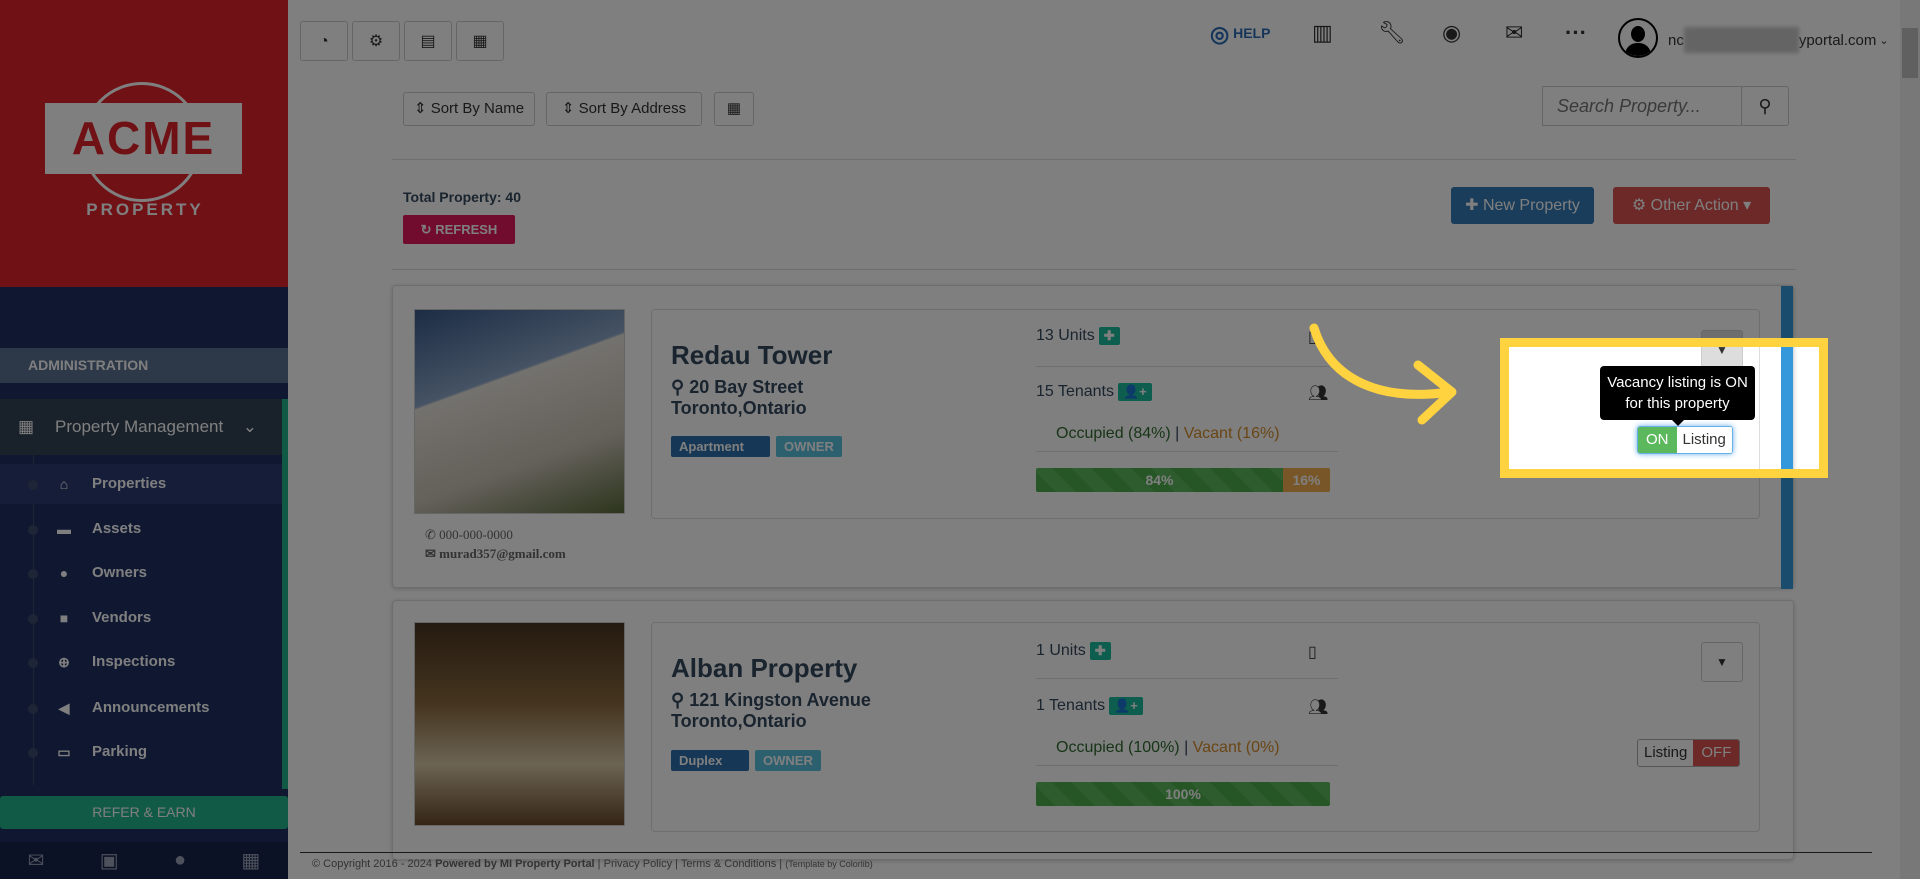 This screenshot has width=1920, height=879. I want to click on nav-group-label: Property Management, so click(139, 426).